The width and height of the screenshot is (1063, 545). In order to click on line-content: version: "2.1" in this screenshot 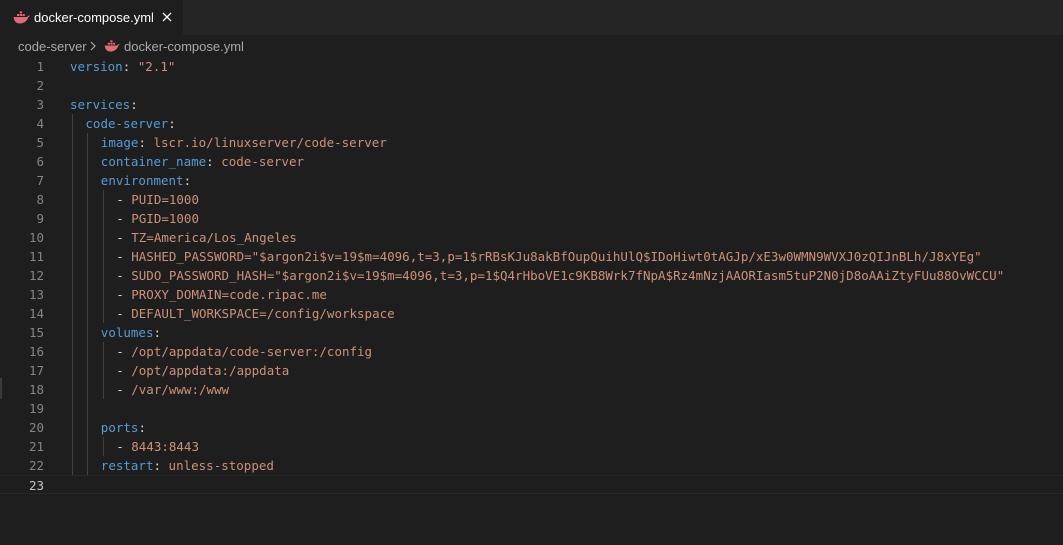, I will do `click(122, 66)`.